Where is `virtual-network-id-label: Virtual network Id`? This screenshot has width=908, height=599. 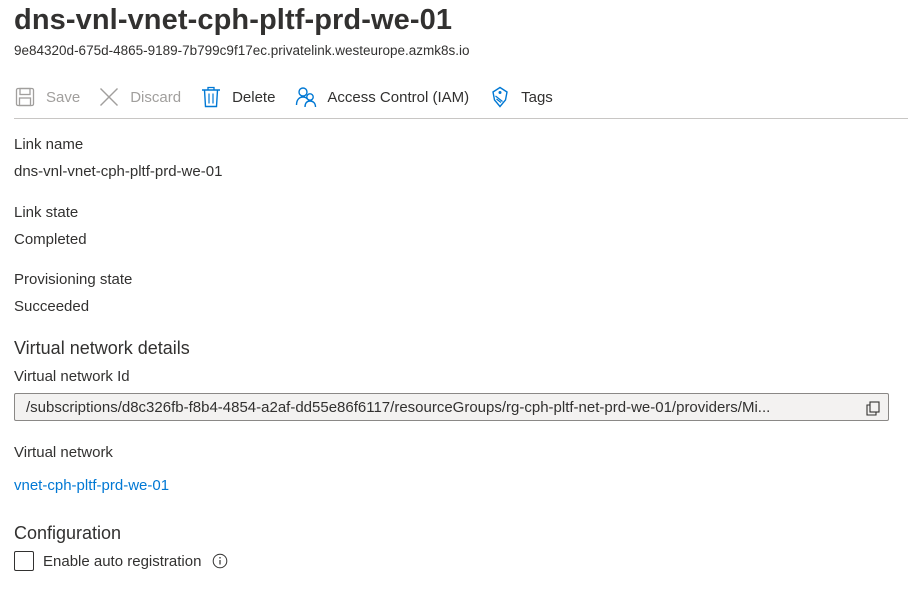
virtual-network-id-label: Virtual network Id is located at coordinates (72, 376).